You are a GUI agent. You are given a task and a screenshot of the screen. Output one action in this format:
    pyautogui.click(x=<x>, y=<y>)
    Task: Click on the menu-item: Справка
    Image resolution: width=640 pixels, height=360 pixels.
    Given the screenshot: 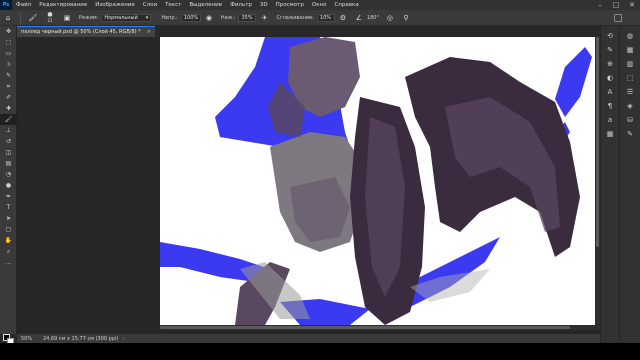 What is the action you would take?
    pyautogui.click(x=346, y=5)
    